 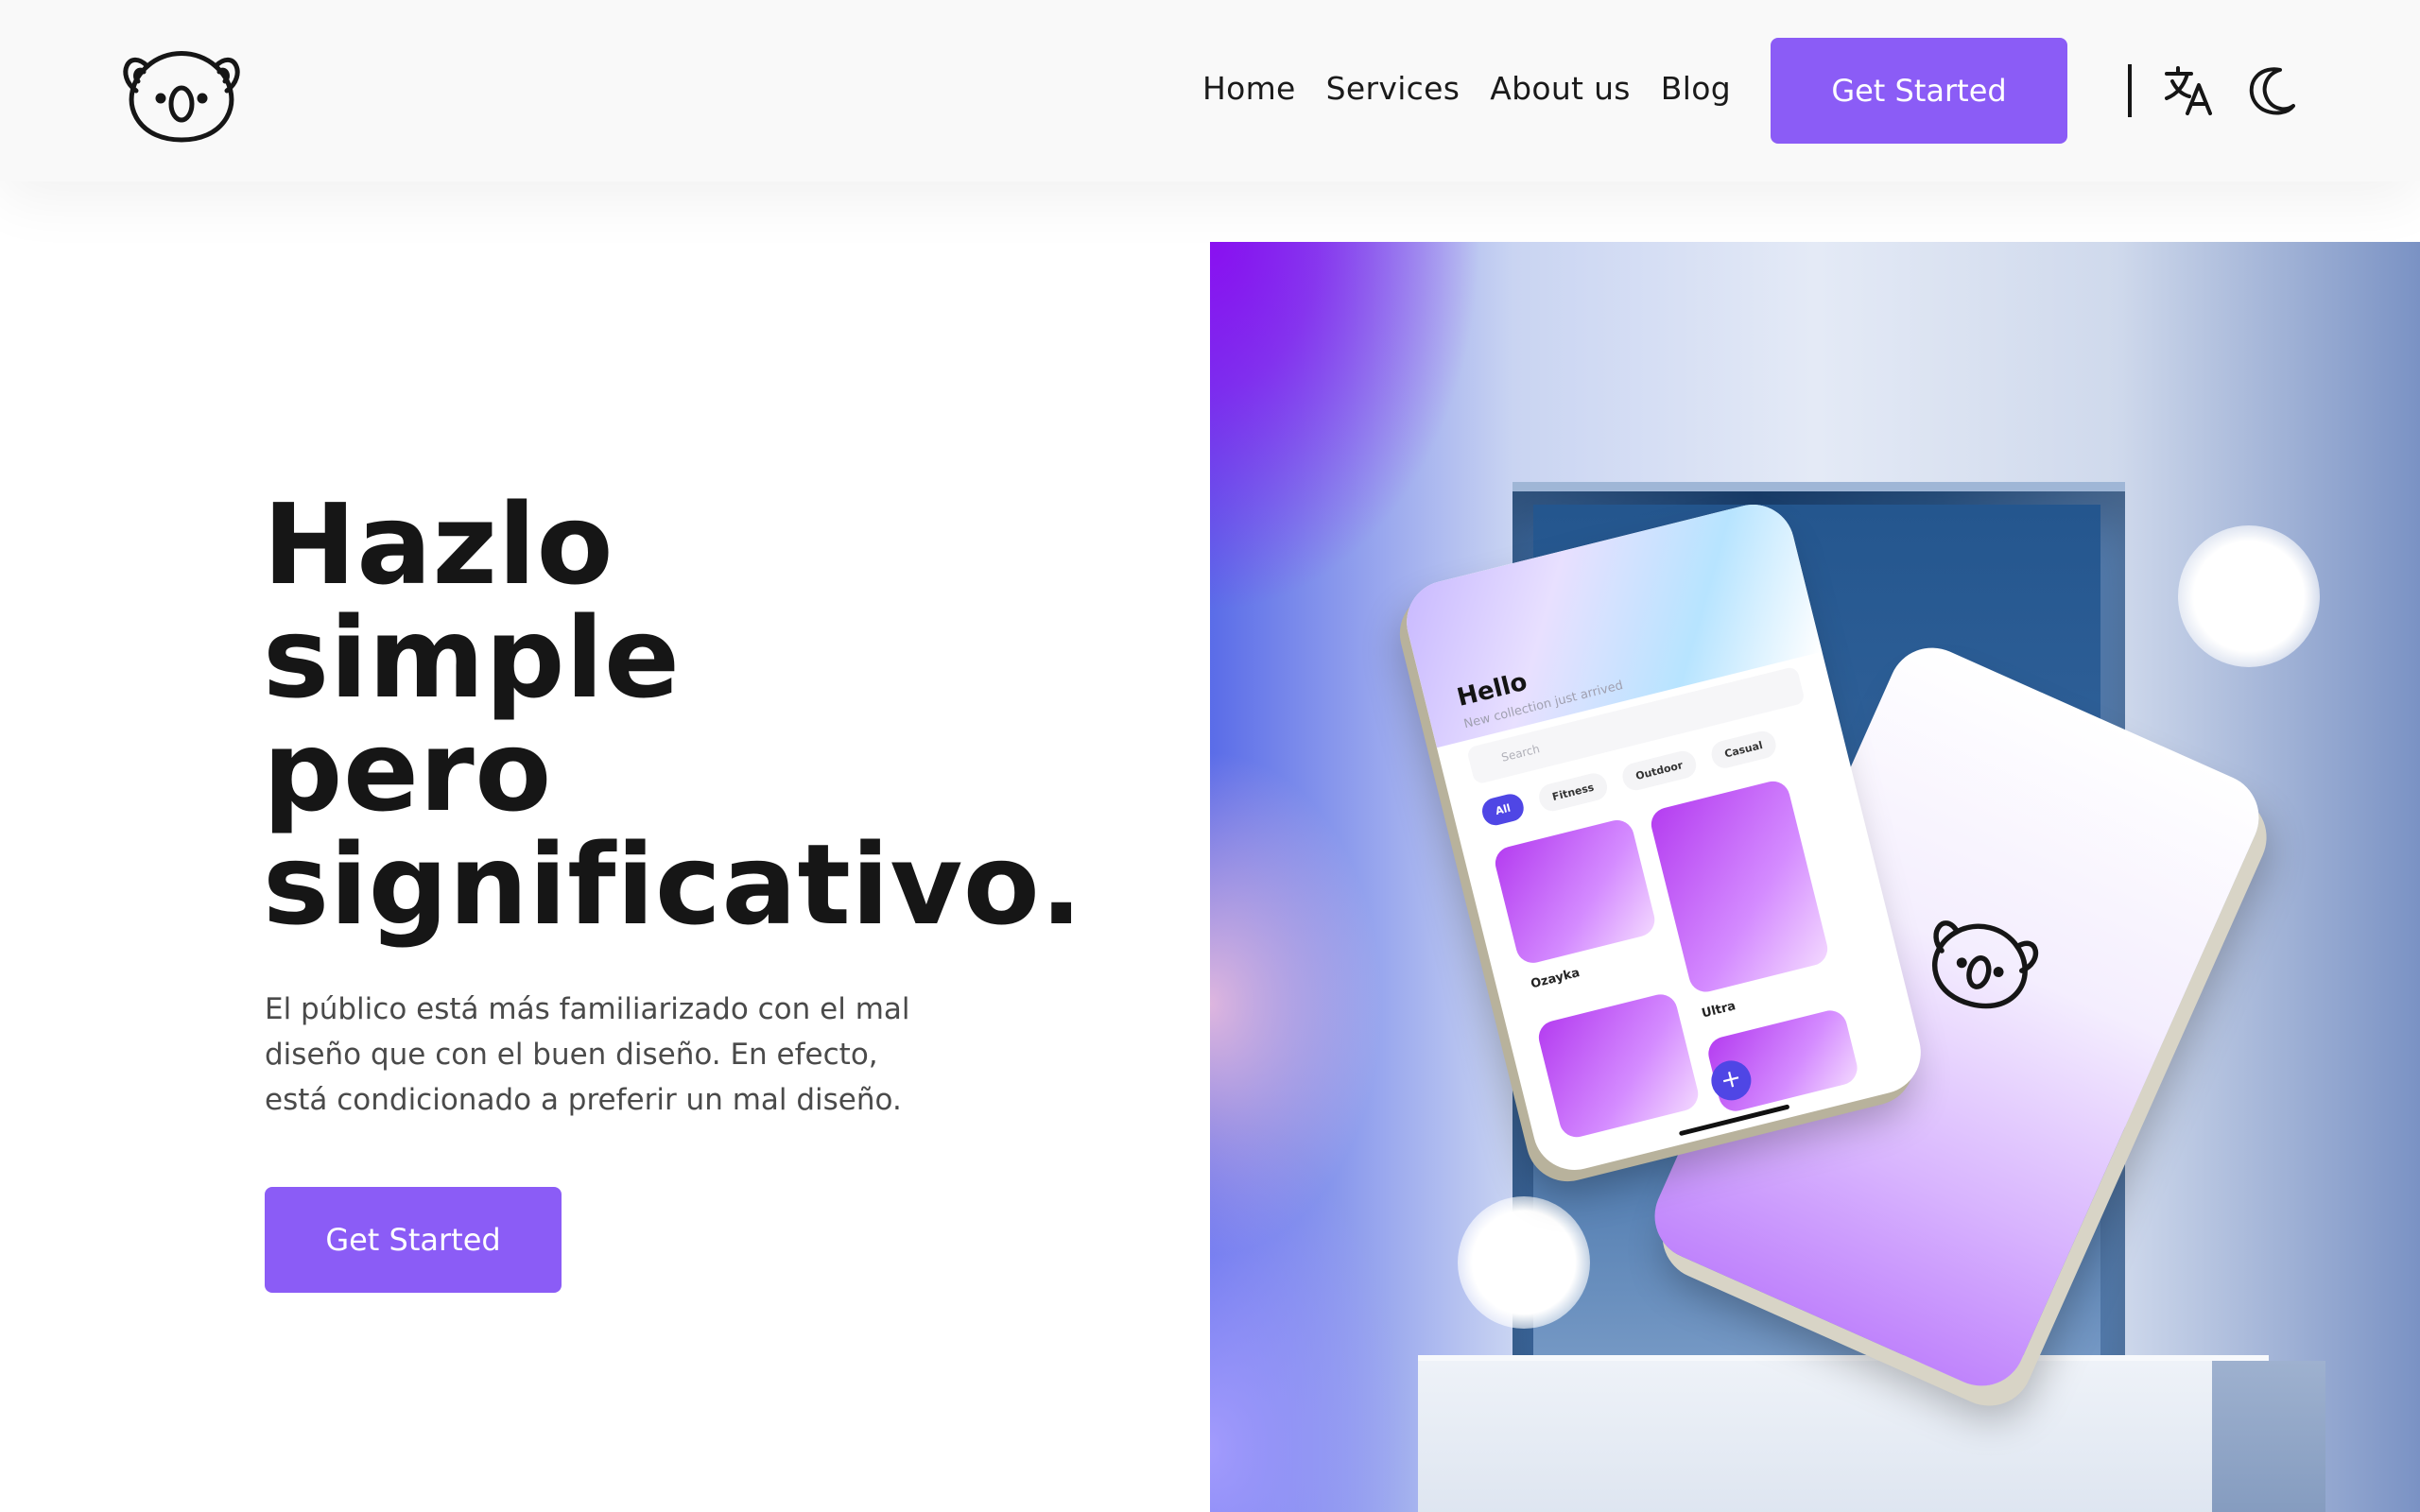 I want to click on phone-chip: Fitness, so click(x=1573, y=792).